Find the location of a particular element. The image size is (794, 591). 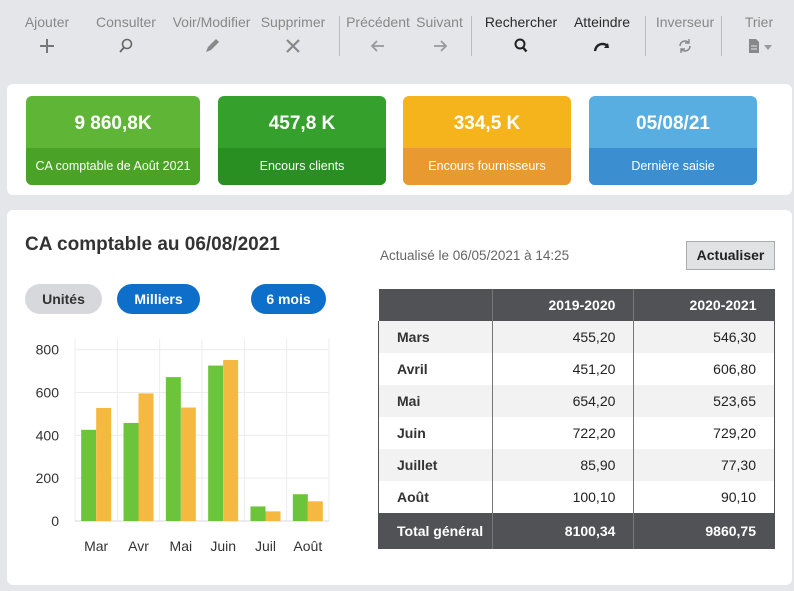

kpi-card-last-entry: 05/08/21 Dernière saisie is located at coordinates (673, 140).